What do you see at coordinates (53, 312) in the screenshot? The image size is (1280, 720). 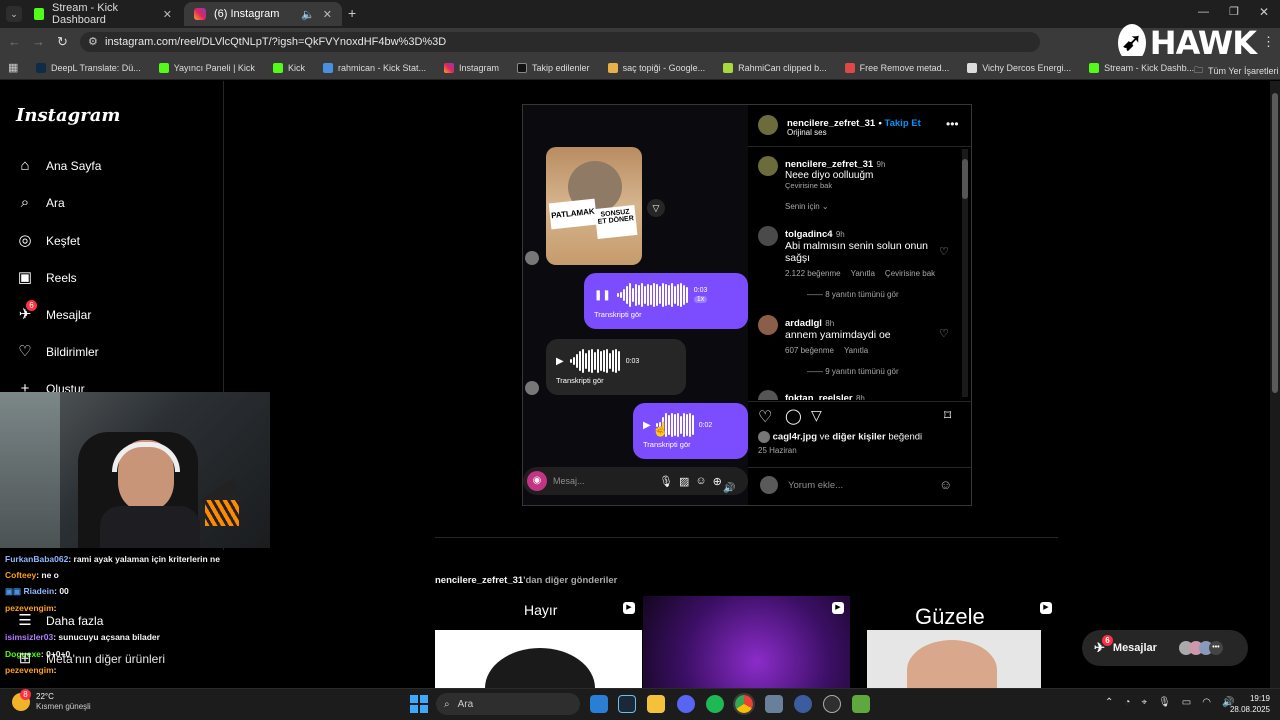 I see `nav-messages: ✈ 6 Mesajlar` at bounding box center [53, 312].